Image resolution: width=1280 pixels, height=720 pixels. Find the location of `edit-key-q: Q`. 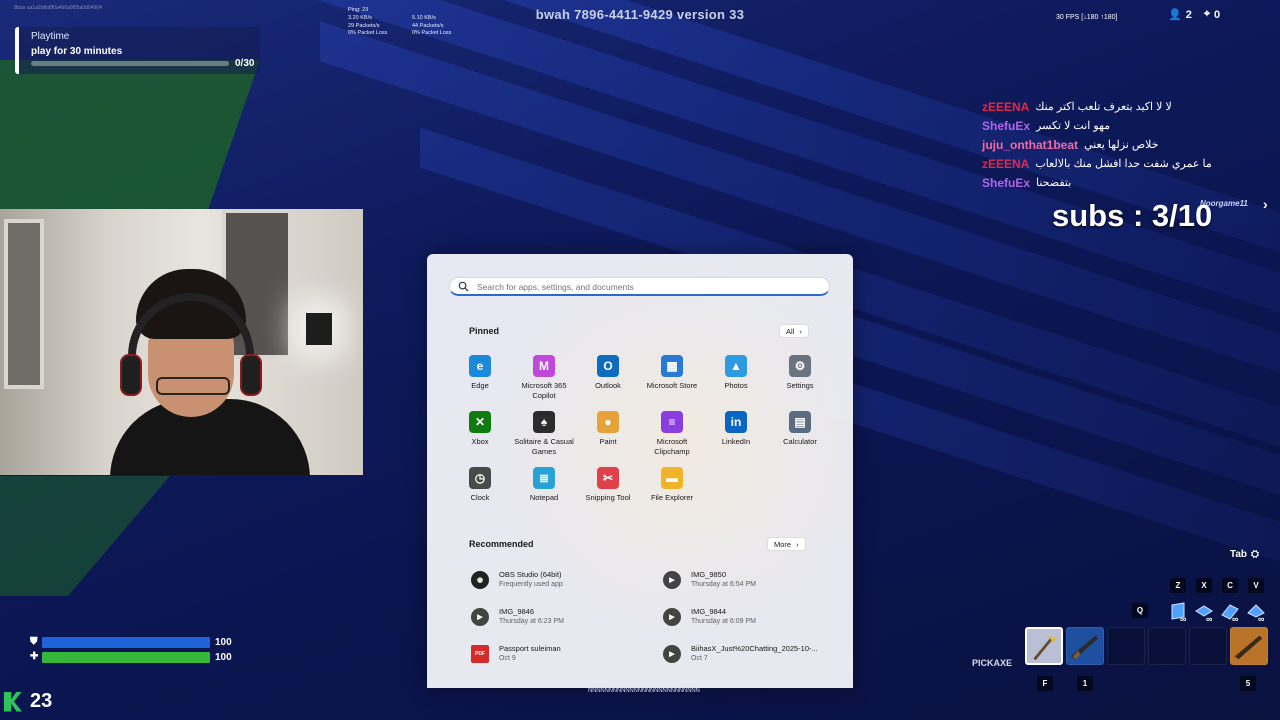

edit-key-q: Q is located at coordinates (1140, 610).